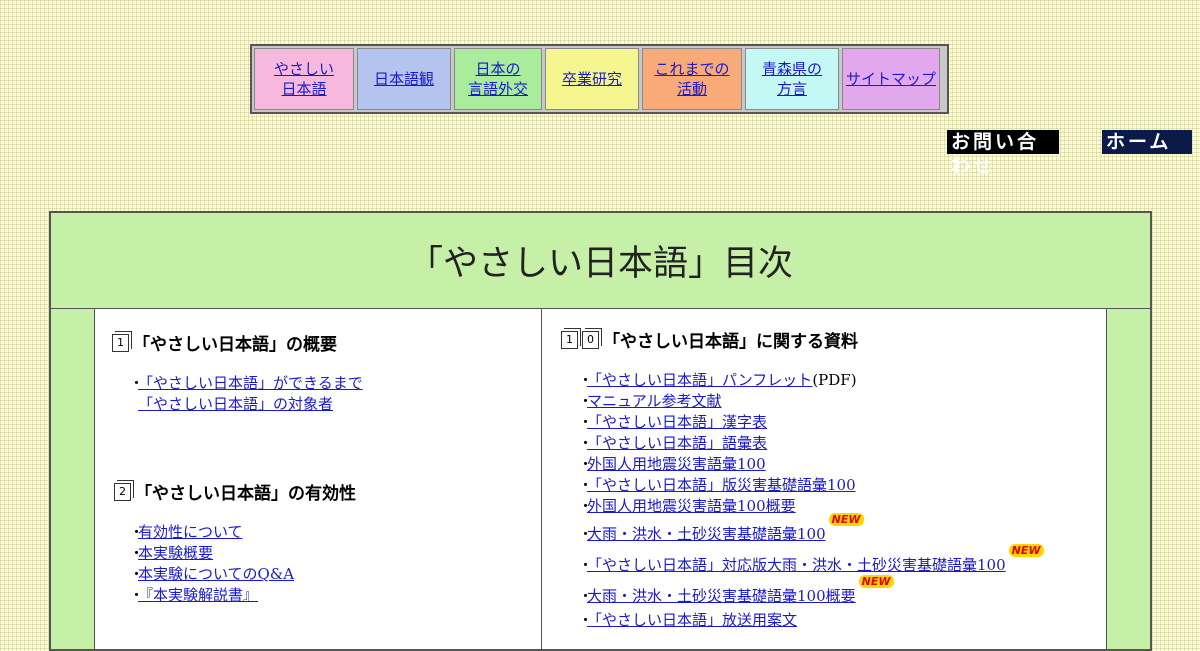 The image size is (1200, 651). What do you see at coordinates (706, 534) in the screenshot?
I see `item-link: 大雨・洪水・土砂災害基礎語彙100` at bounding box center [706, 534].